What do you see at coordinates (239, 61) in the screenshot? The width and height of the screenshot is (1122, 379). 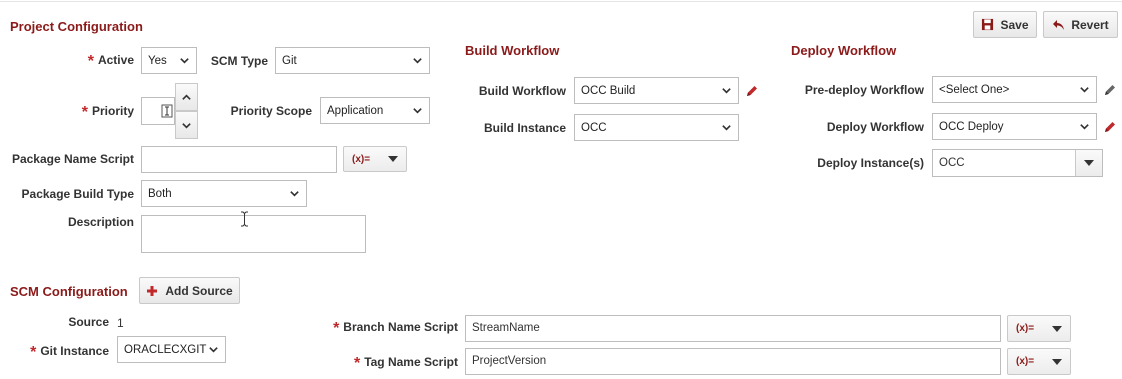 I see `scm-type-label: SCM Type` at bounding box center [239, 61].